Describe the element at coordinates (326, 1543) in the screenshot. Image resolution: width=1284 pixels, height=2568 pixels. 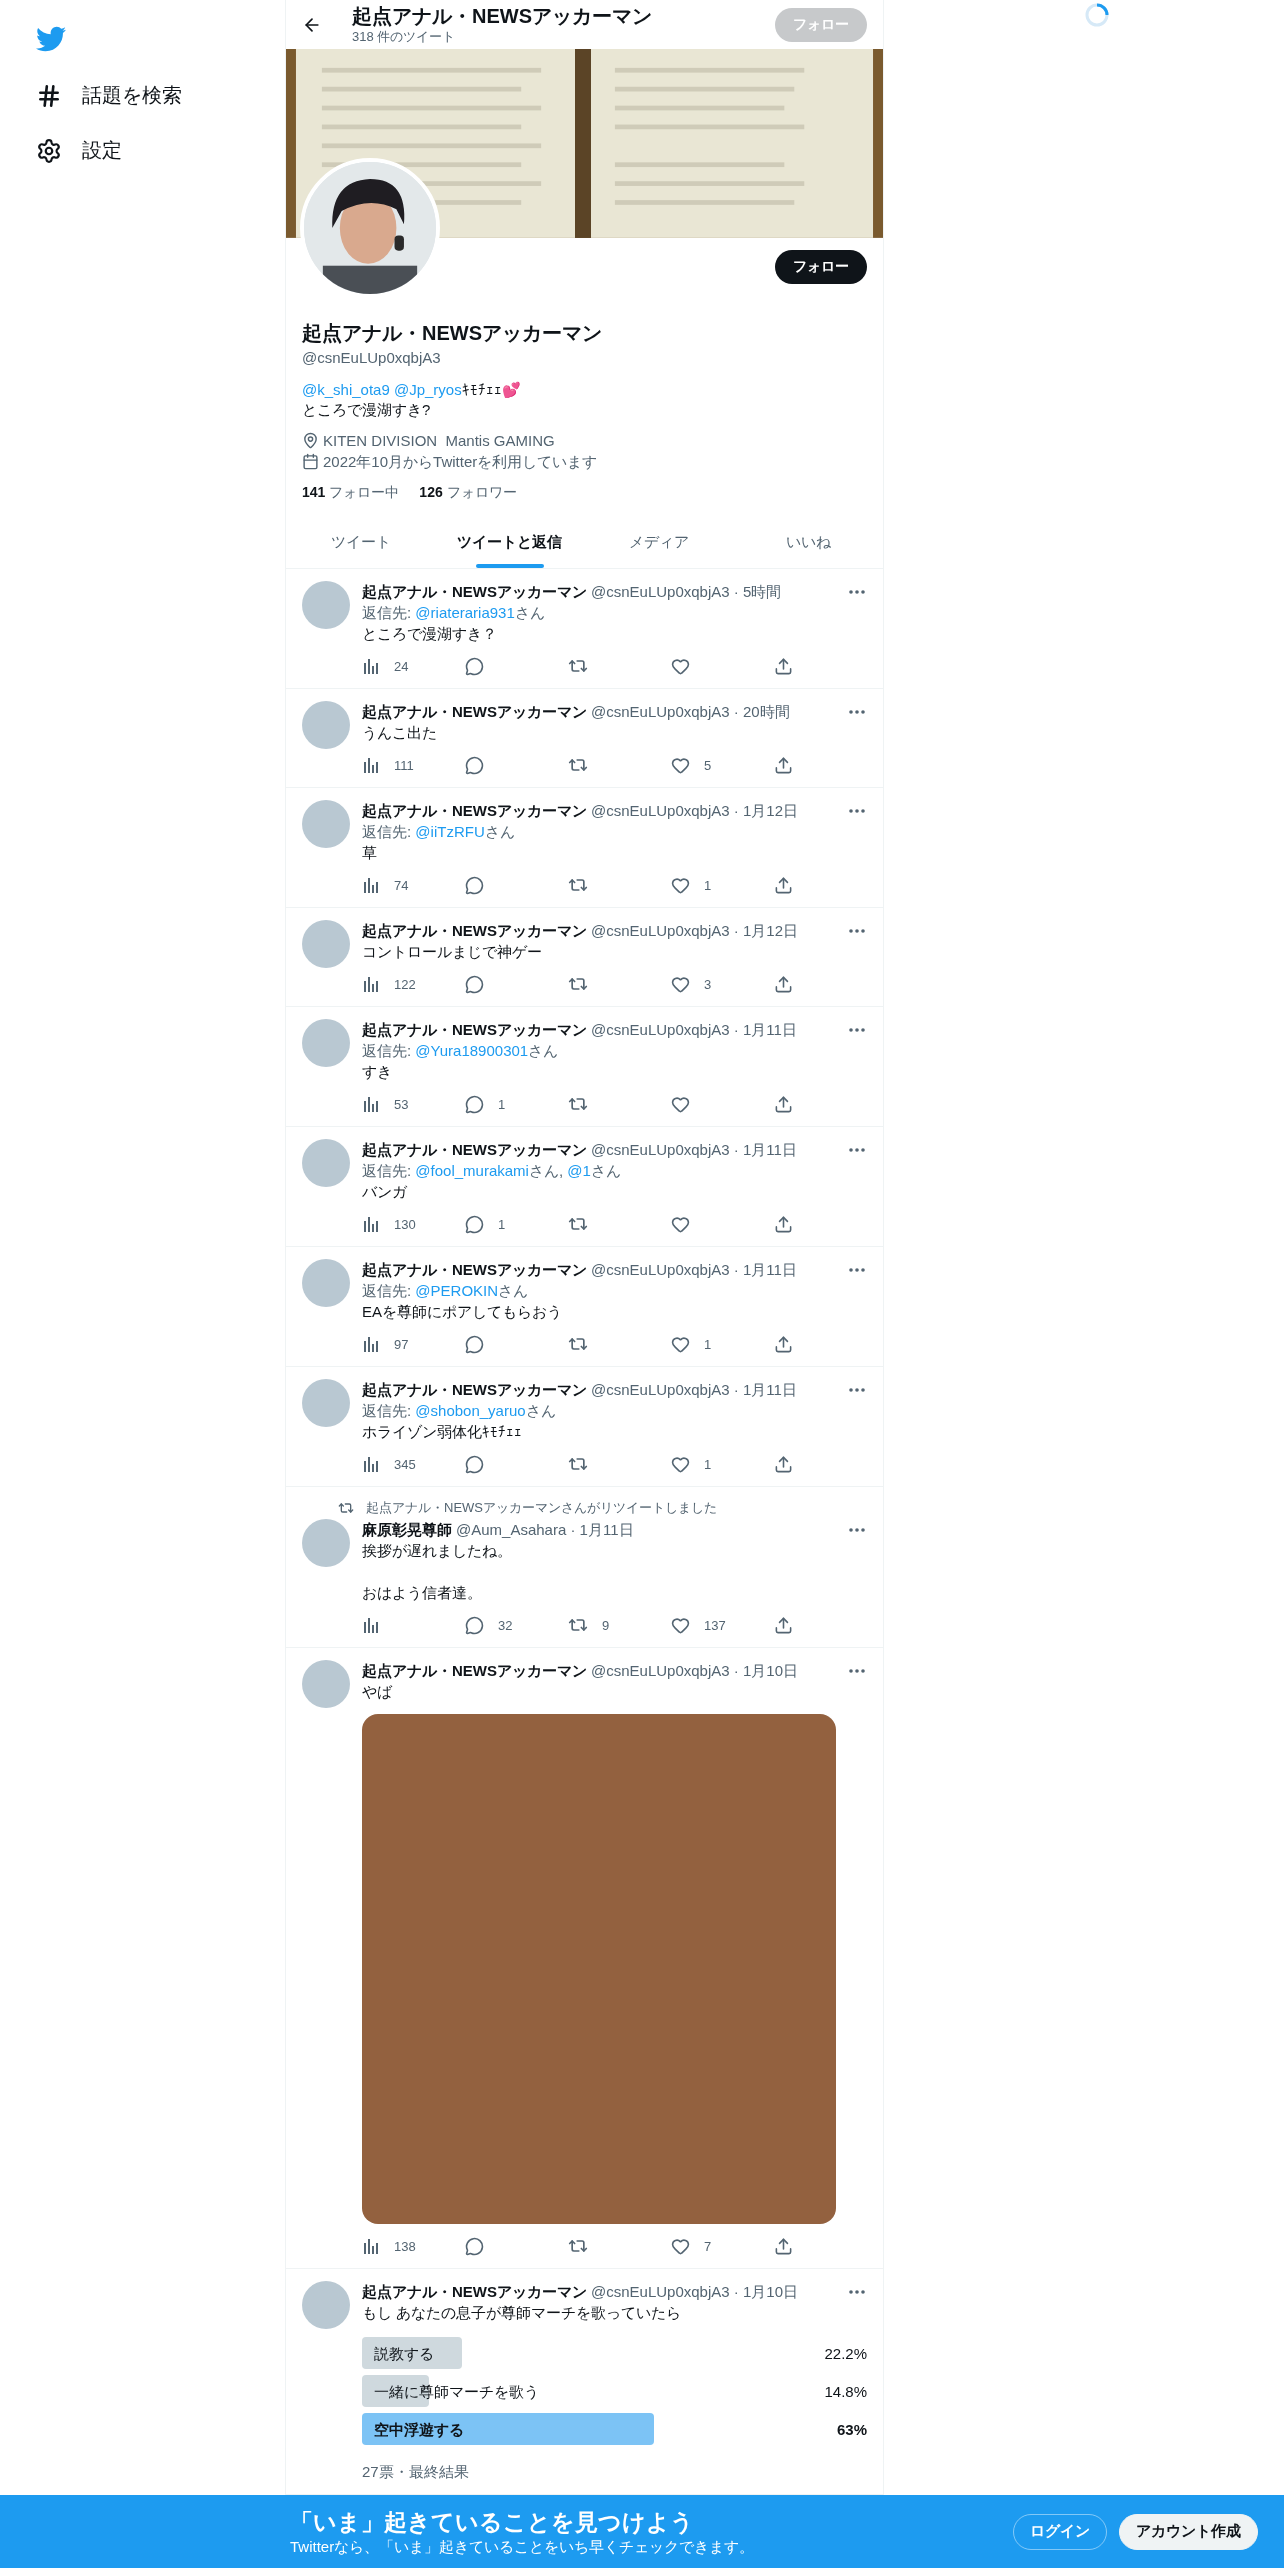
I see `avatar` at that location.